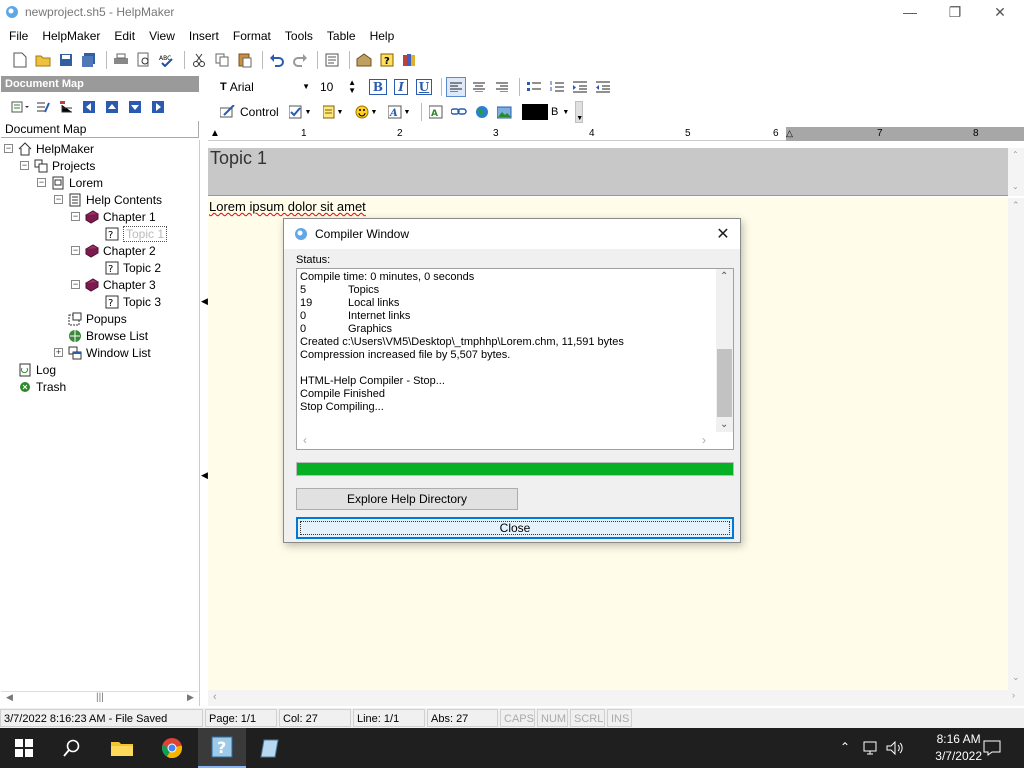 Image resolution: width=1024 pixels, height=768 pixels. What do you see at coordinates (958, 748) in the screenshot?
I see `system-clock: 8:16 AM 3/7/2022` at bounding box center [958, 748].